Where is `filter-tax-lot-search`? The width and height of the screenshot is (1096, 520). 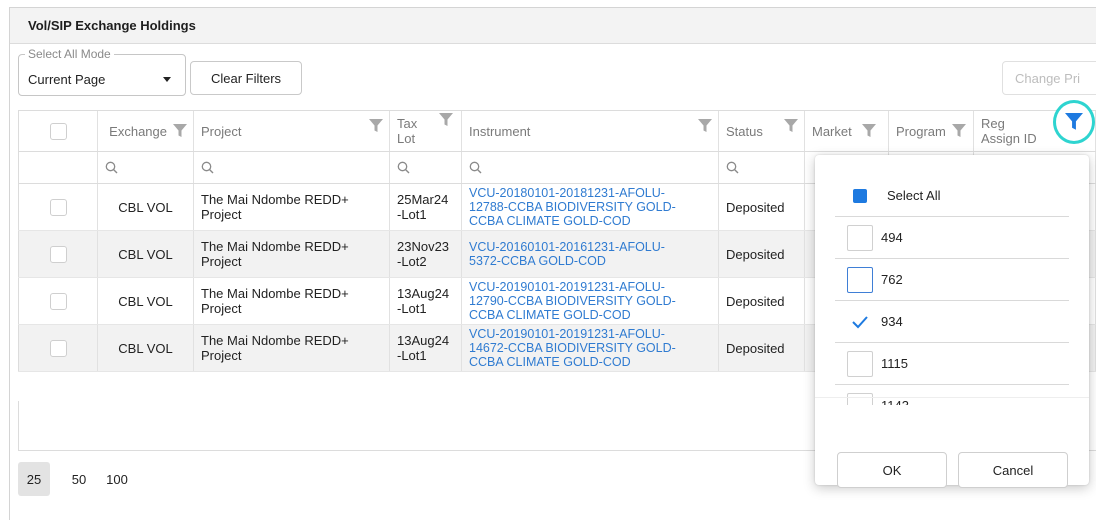 filter-tax-lot-search is located at coordinates (426, 167).